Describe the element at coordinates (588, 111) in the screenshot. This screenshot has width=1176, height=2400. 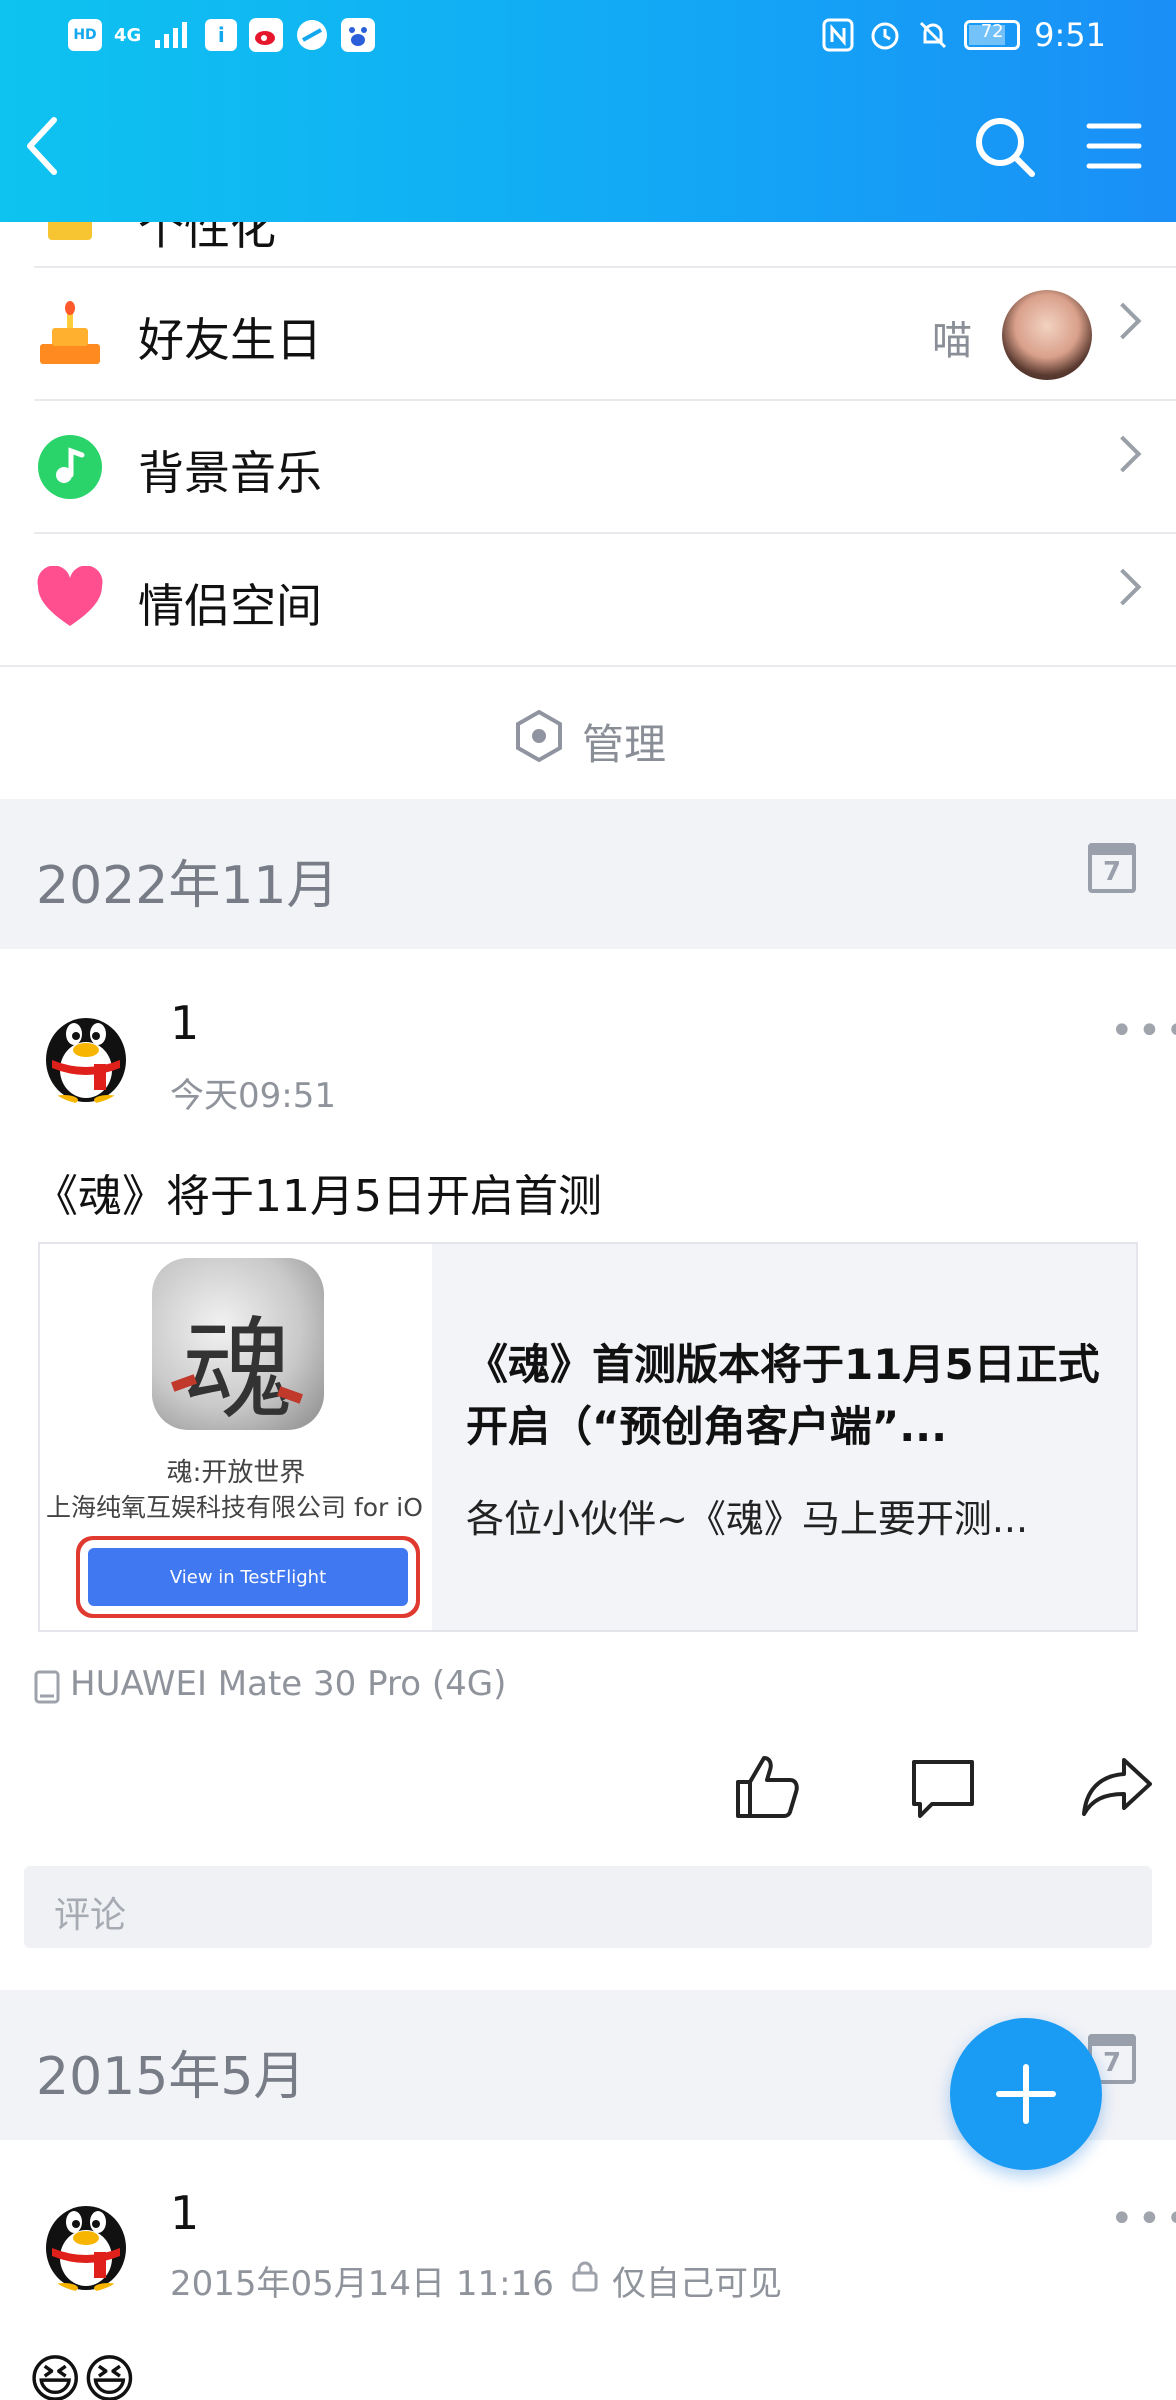
I see `app-header: HD 4G i 72 9:51` at that location.